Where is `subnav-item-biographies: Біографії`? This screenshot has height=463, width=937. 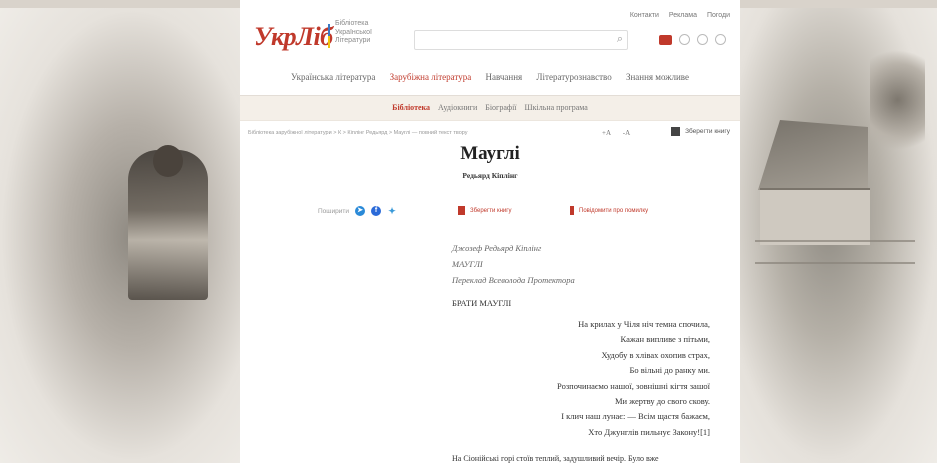
subnav-item-biographies: Біографії is located at coordinates (500, 107).